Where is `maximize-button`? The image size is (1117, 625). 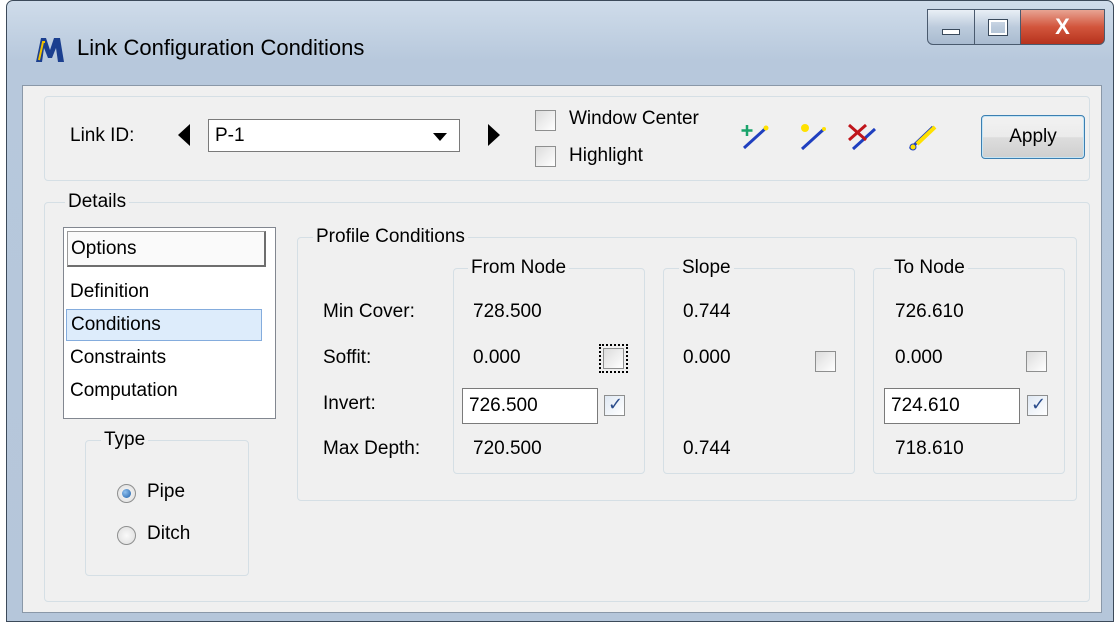 maximize-button is located at coordinates (998, 27).